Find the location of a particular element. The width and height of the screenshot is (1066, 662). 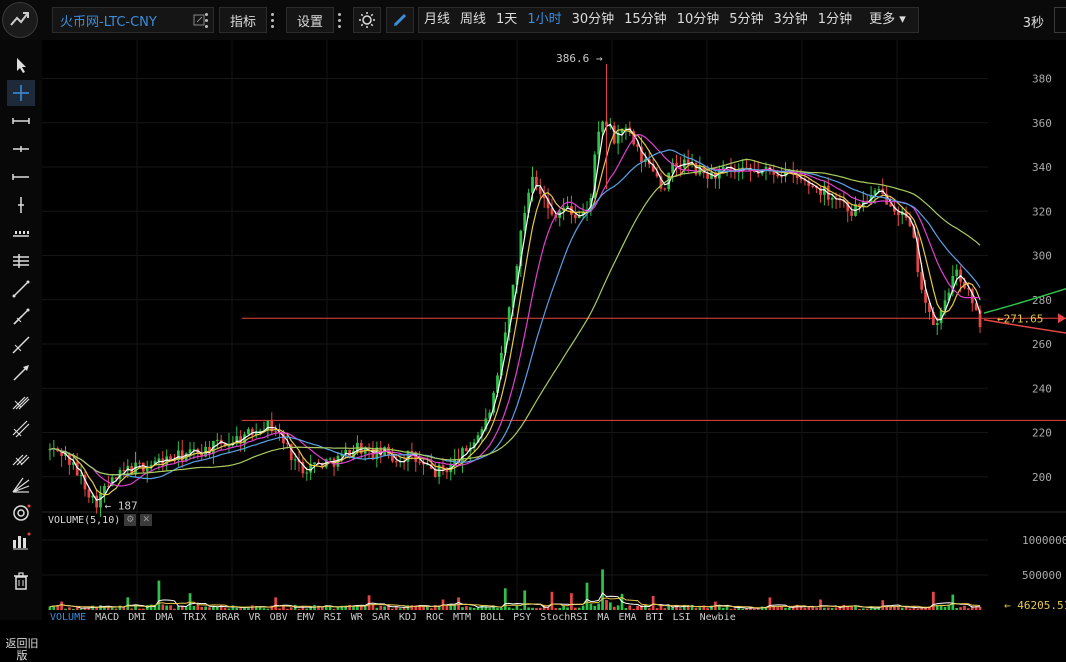

indicator-tab-newbie: Newbie is located at coordinates (718, 617).